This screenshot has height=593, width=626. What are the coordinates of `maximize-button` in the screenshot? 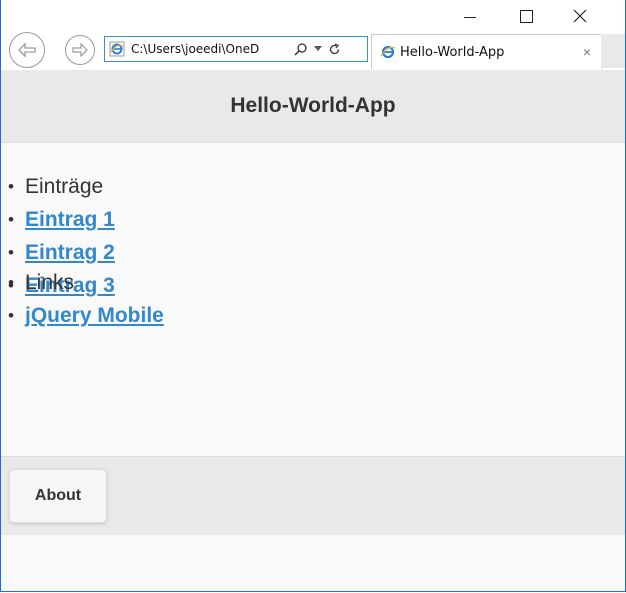 It's located at (526, 16).